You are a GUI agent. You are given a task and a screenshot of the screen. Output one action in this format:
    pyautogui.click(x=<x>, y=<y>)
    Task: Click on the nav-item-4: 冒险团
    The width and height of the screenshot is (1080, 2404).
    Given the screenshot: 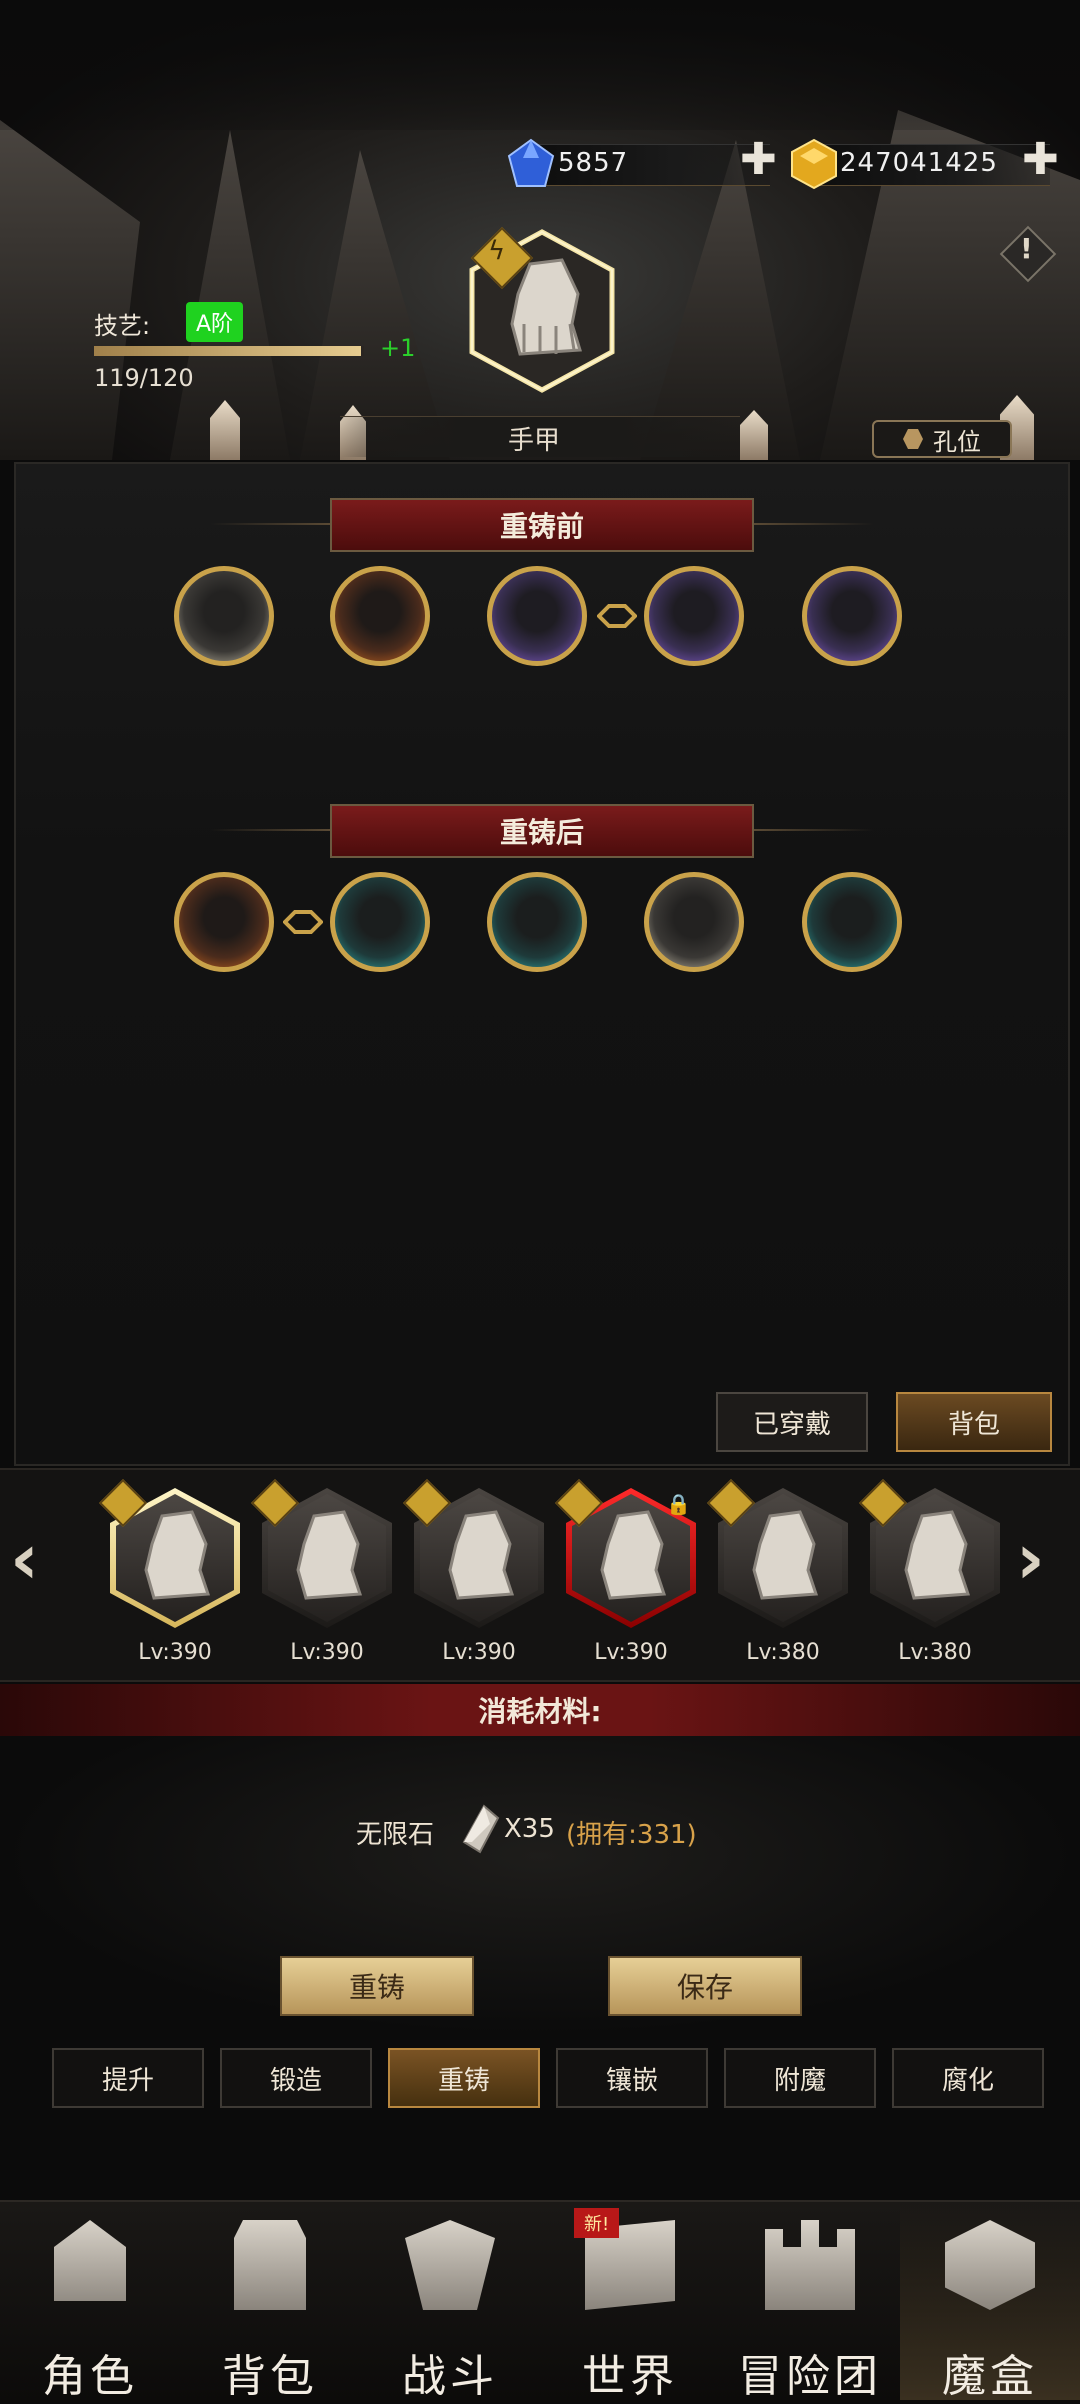 What is the action you would take?
    pyautogui.click(x=810, y=2301)
    